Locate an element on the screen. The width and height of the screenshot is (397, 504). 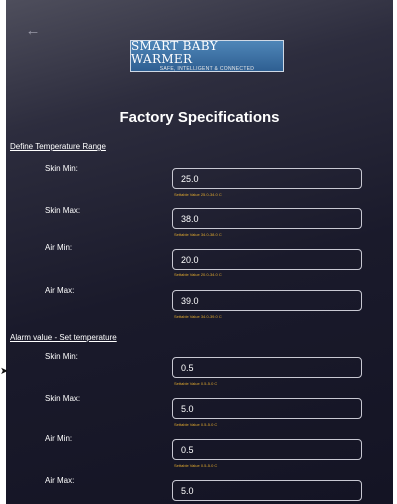
logo-title: SMART BABY WARMER is located at coordinates (174, 52).